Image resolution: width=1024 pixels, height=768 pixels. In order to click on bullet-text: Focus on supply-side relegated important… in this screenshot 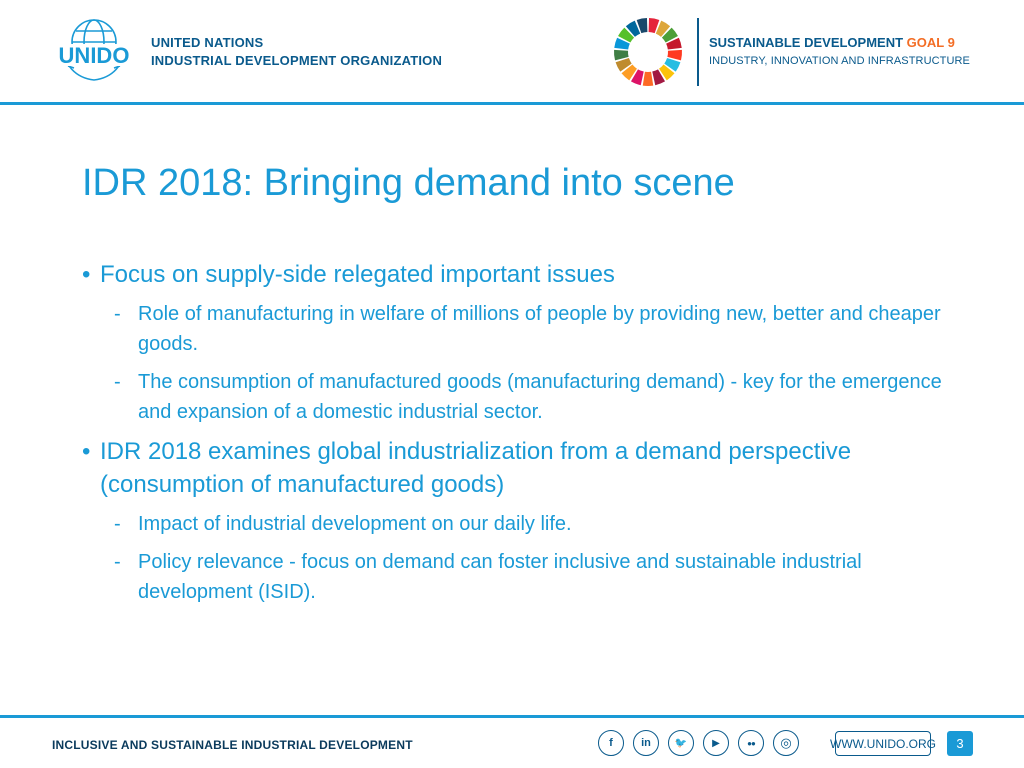, I will do `click(357, 274)`.